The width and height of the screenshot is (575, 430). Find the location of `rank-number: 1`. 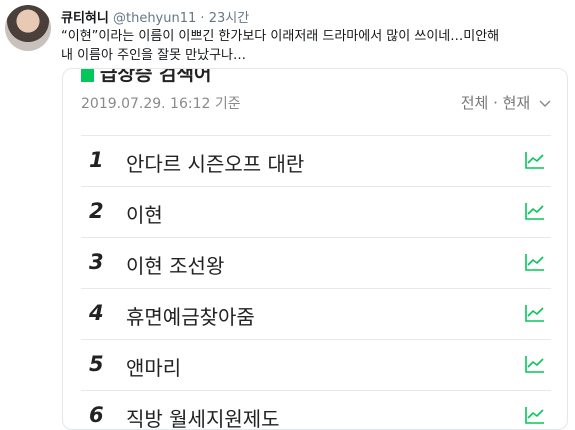

rank-number: 1 is located at coordinates (96, 160).